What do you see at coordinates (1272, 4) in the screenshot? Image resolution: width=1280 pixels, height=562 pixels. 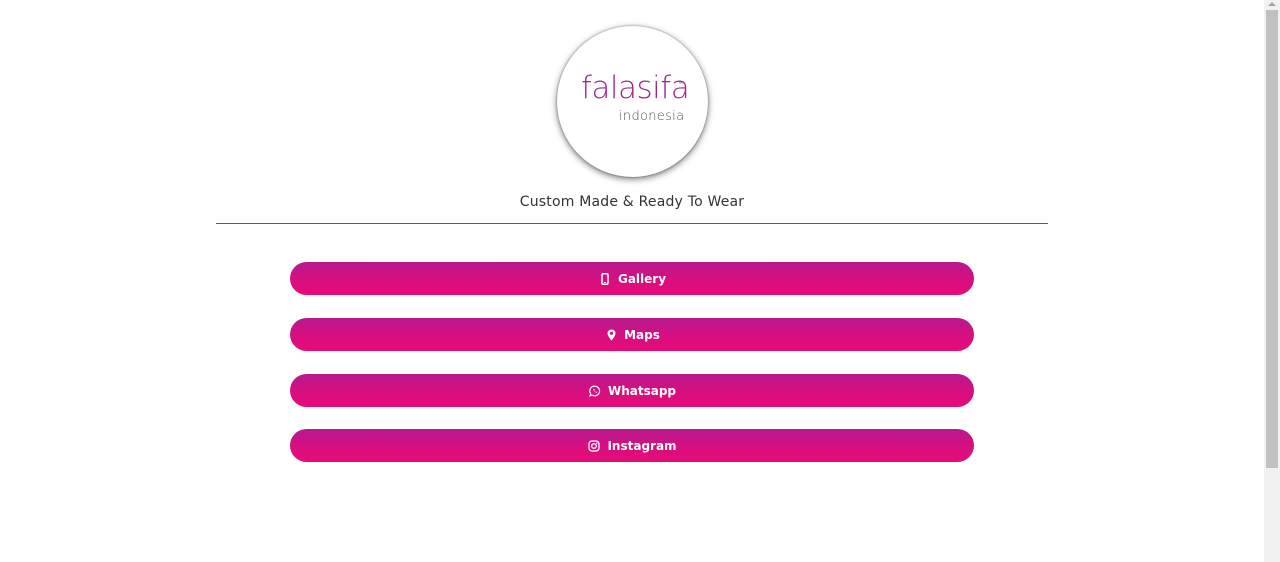 I see `scroll-up-arrow-icon` at bounding box center [1272, 4].